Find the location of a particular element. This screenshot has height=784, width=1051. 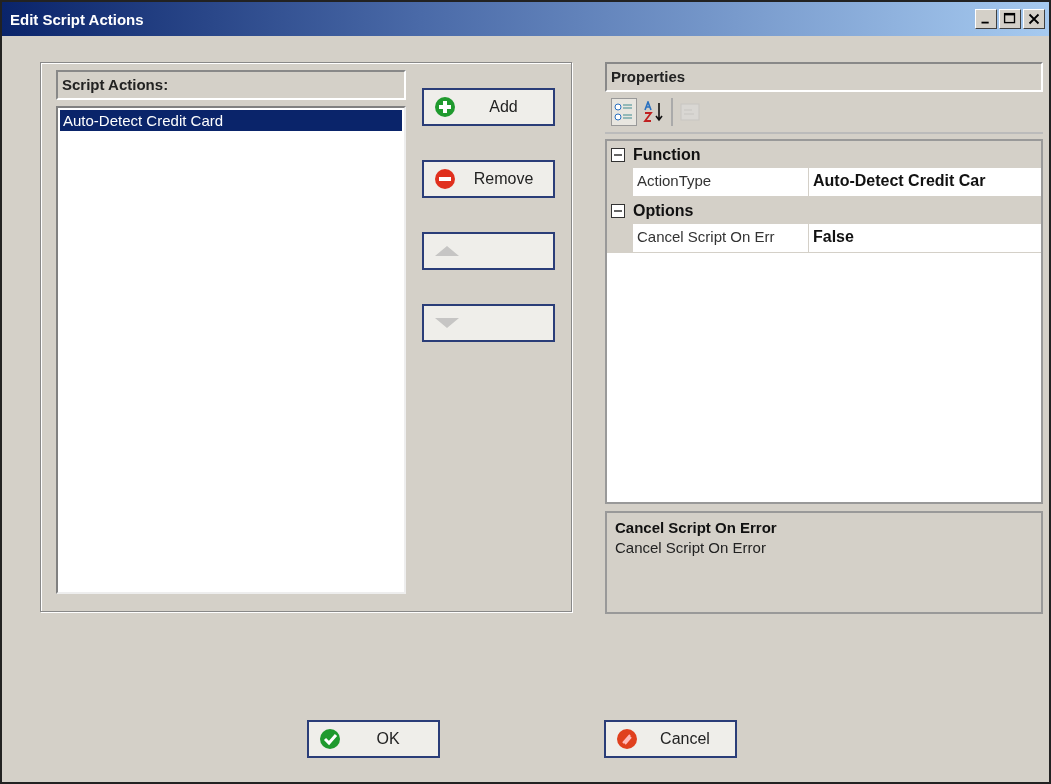

down-arrow-icon is located at coordinates (447, 323).